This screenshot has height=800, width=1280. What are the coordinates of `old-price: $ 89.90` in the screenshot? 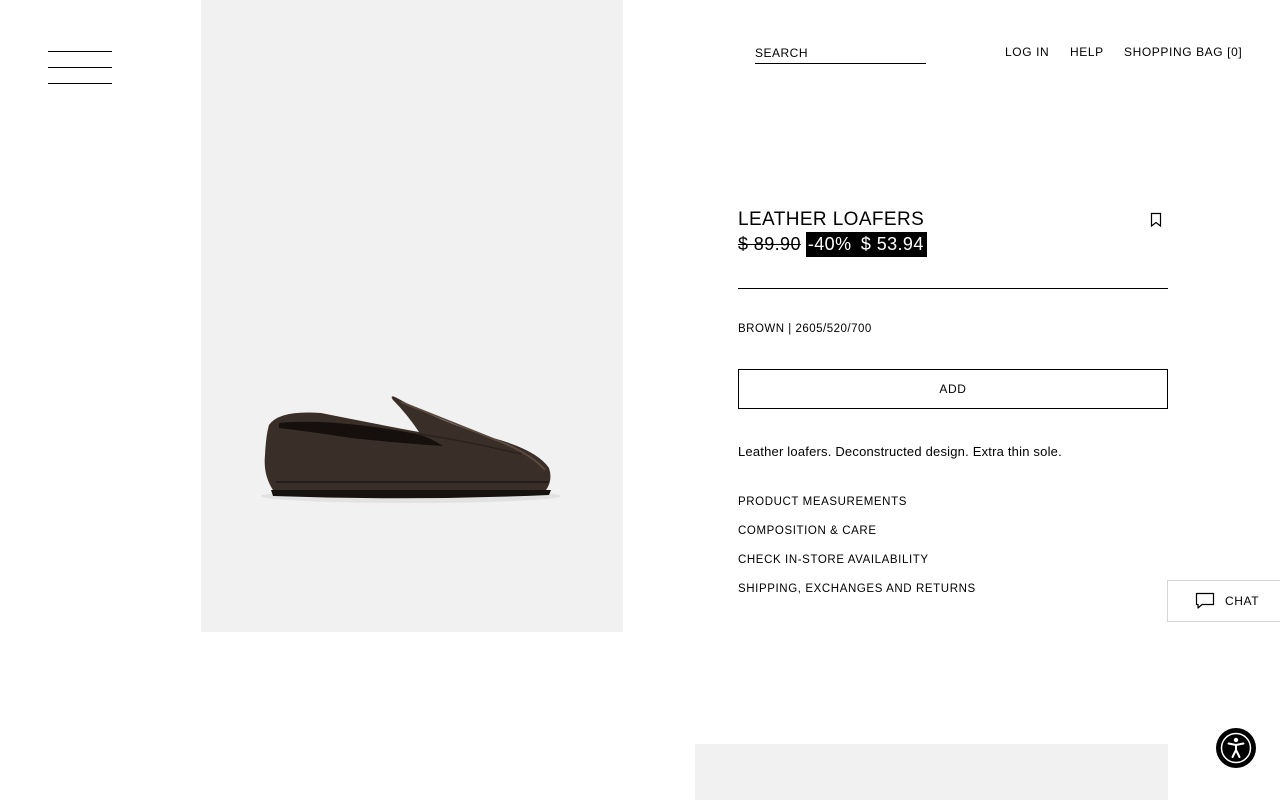 It's located at (769, 243).